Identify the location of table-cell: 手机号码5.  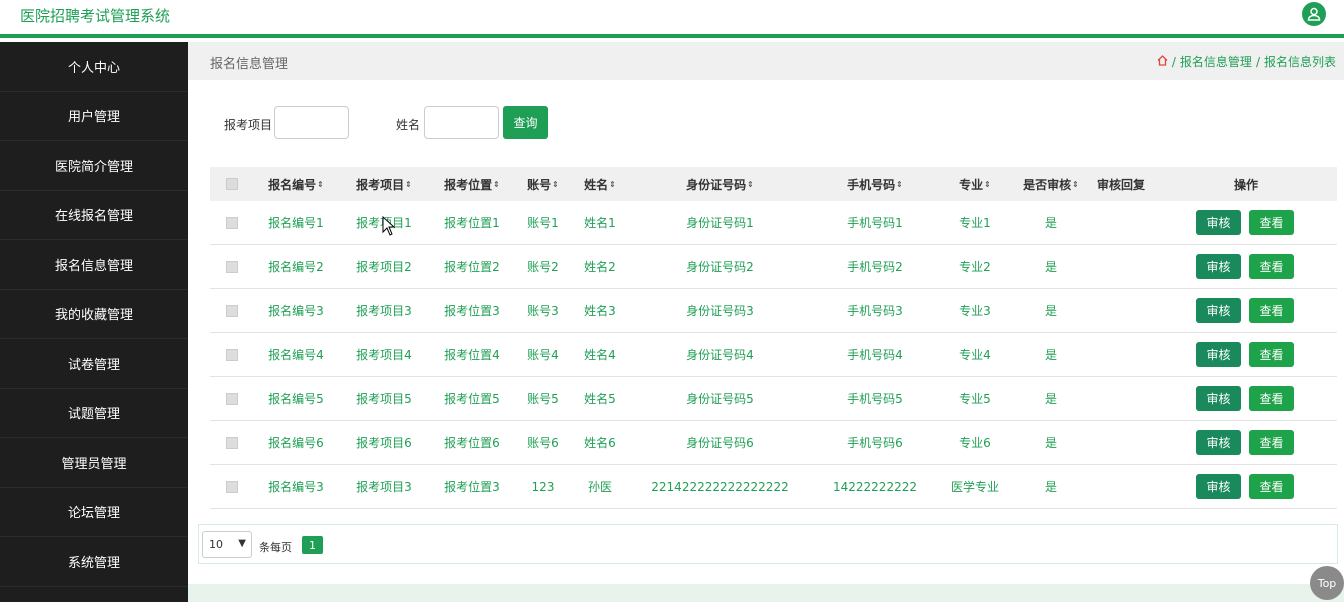
(875, 399).